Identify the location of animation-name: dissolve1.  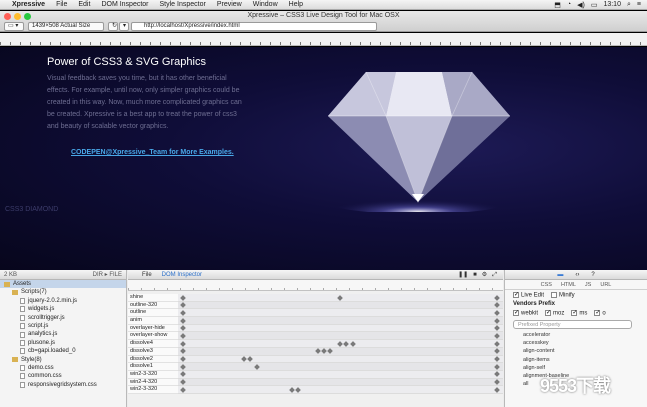
(153, 367).